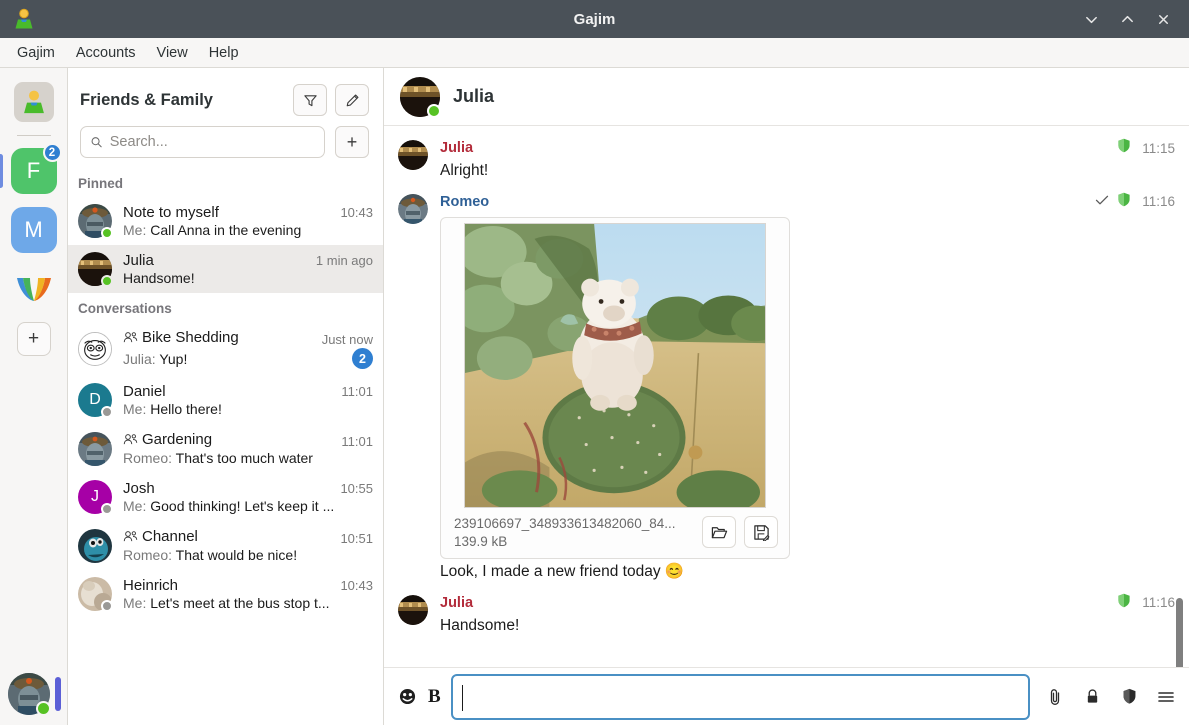  Describe the element at coordinates (1146, 148) in the screenshot. I see `message-meta: 11:15` at that location.